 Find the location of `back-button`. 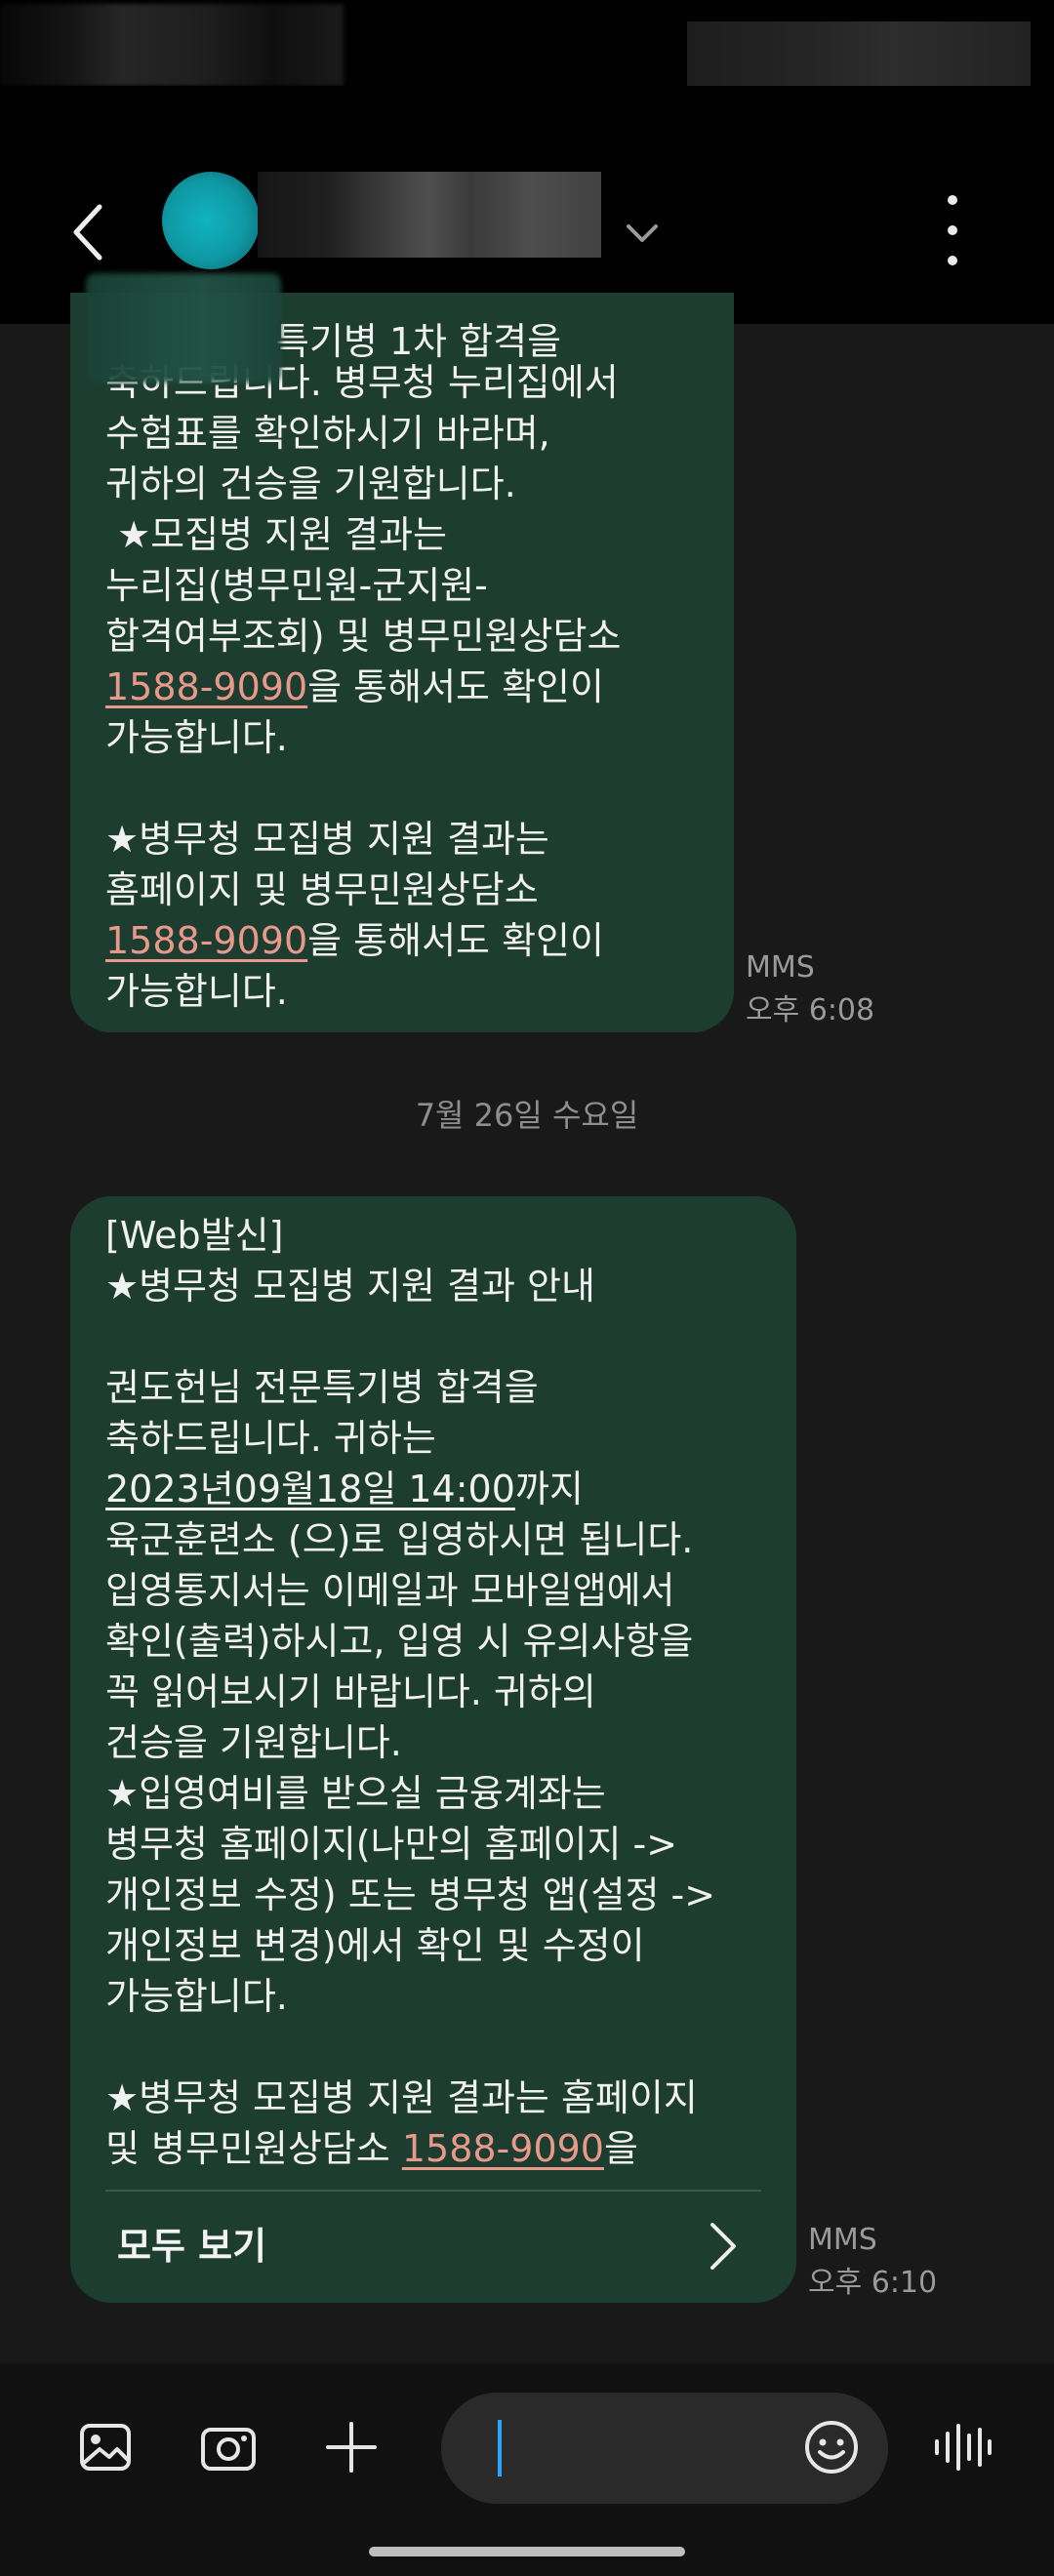

back-button is located at coordinates (88, 232).